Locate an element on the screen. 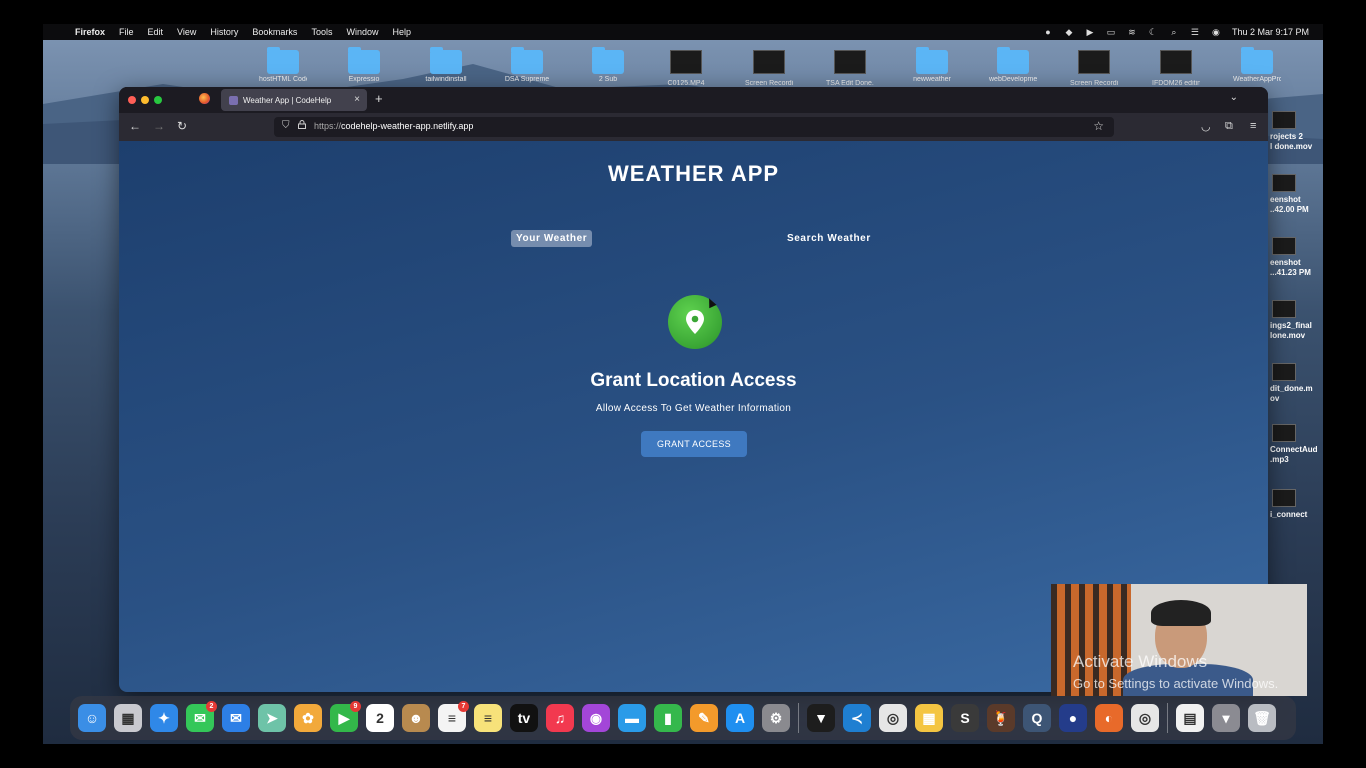 The image size is (1366, 768). pocket-icon: ◡ is located at coordinates (1206, 126).